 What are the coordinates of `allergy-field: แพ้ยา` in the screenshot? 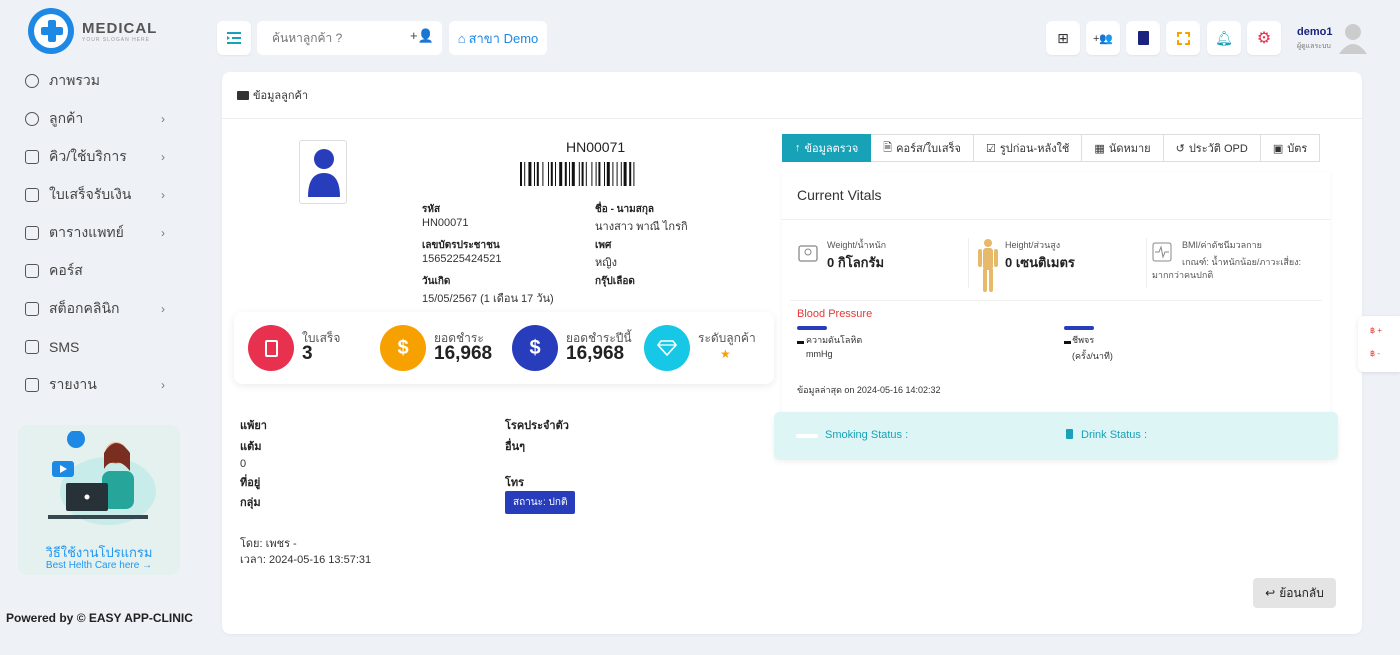 It's located at (253, 425).